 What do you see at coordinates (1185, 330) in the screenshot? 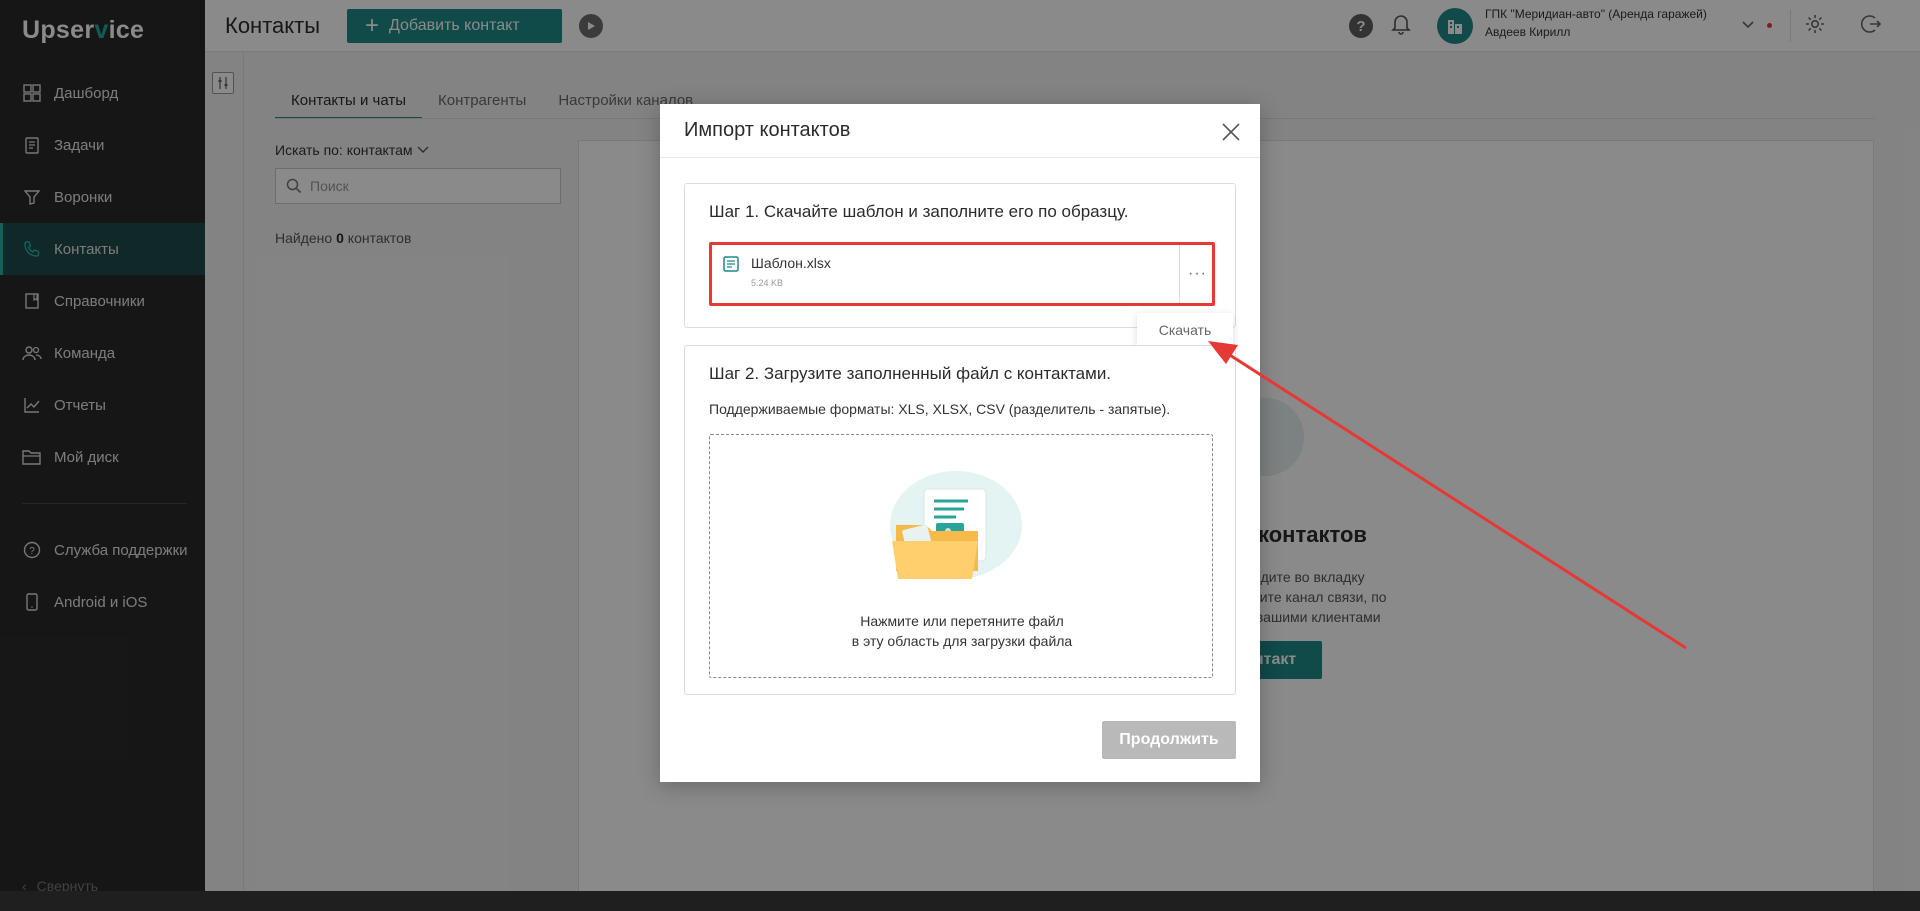
I see `download-menu-item: Скачать` at bounding box center [1185, 330].